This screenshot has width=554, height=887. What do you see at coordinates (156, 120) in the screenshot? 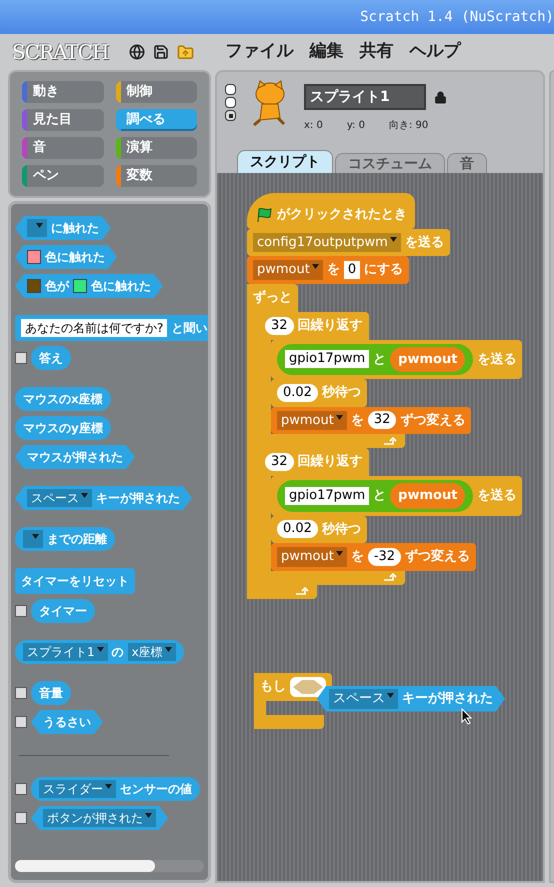
I see `category-button: 調べる` at bounding box center [156, 120].